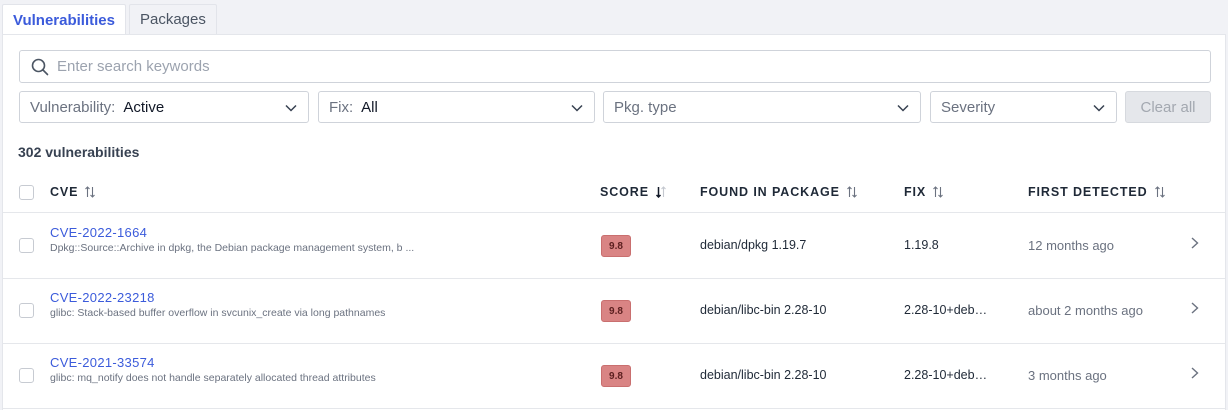  Describe the element at coordinates (98, 232) in the screenshot. I see `cve-link: CVE-2022-1664` at that location.